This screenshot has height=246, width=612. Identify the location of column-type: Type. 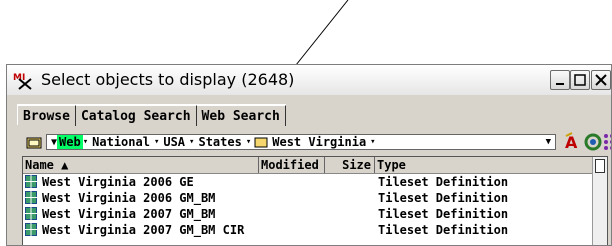
(485, 165).